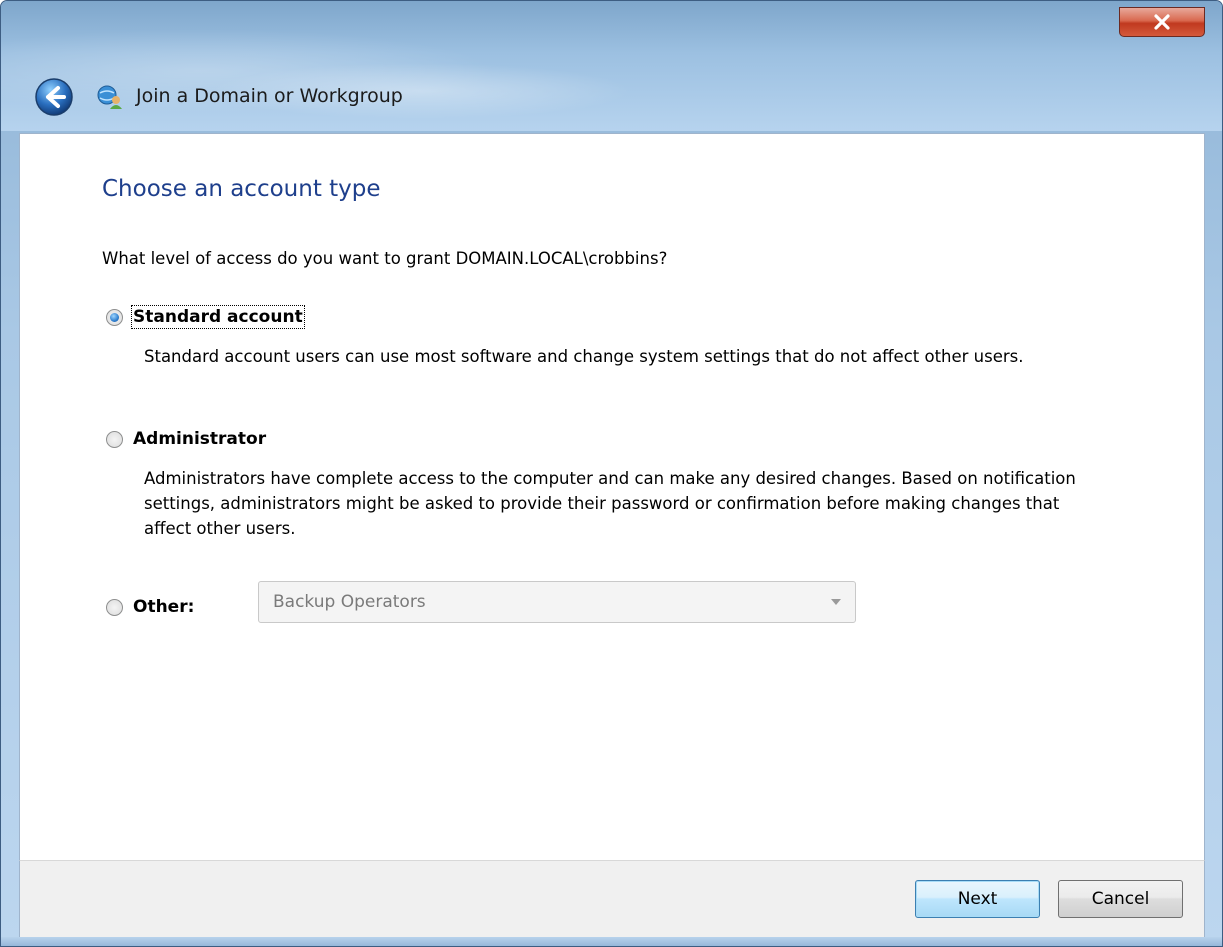 This screenshot has height=947, width=1223. I want to click on chevron-down-icon, so click(836, 602).